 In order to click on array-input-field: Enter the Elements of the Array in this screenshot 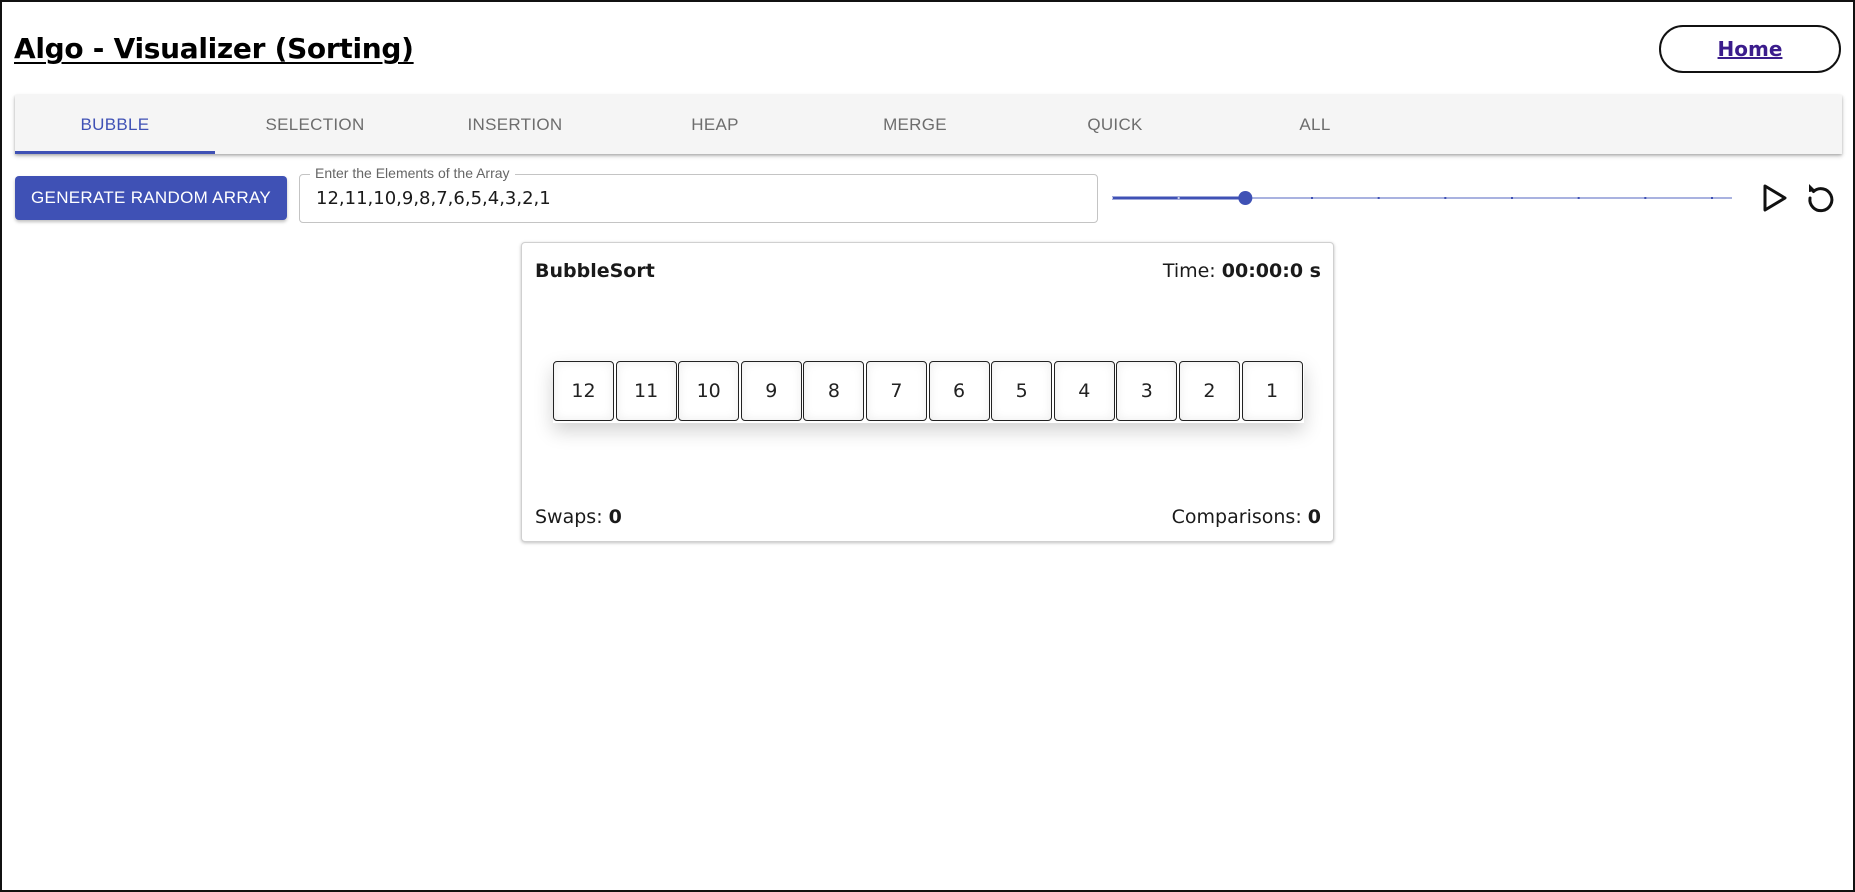, I will do `click(698, 194)`.